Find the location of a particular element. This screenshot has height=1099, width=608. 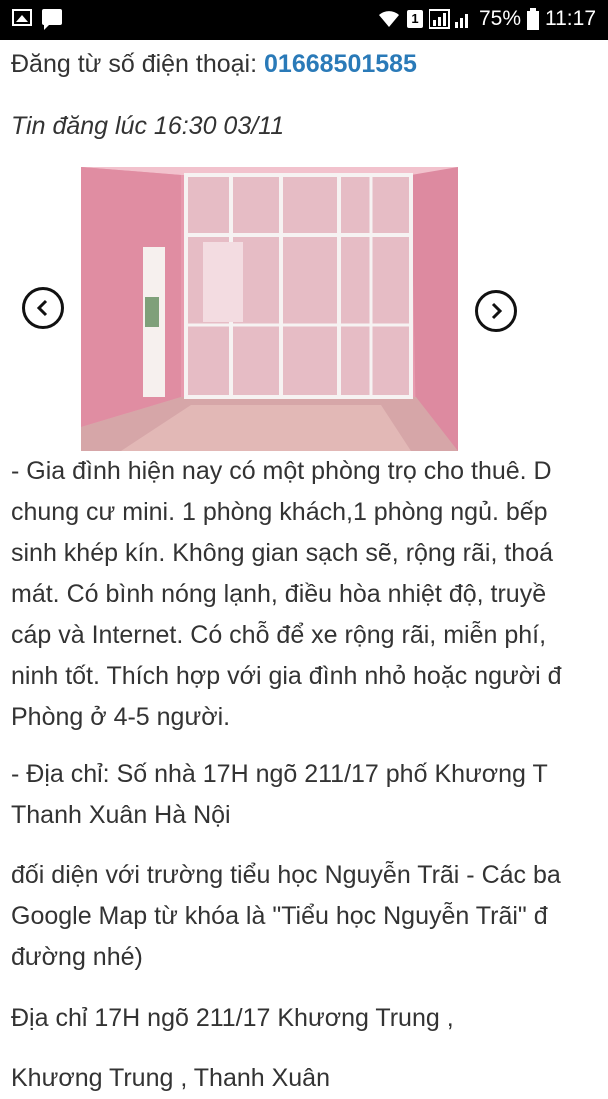

description-line: Phòng ở 4-5 người. is located at coordinates (121, 717).